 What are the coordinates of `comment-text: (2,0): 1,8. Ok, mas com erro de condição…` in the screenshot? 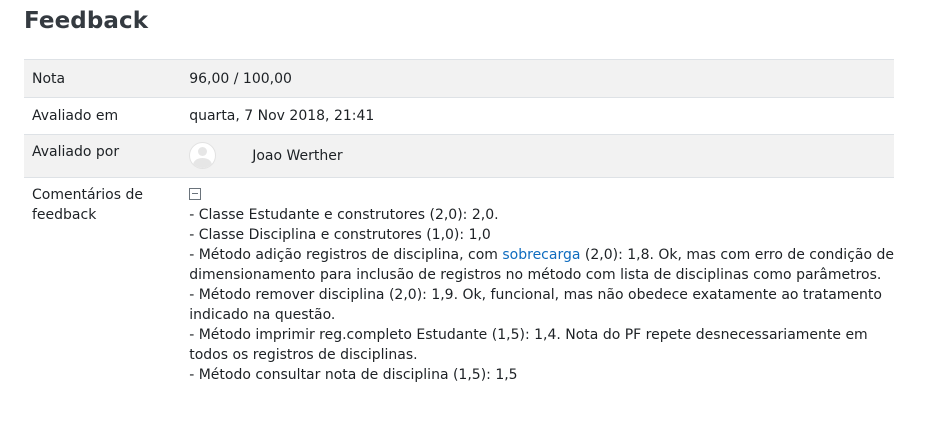 It's located at (737, 255).